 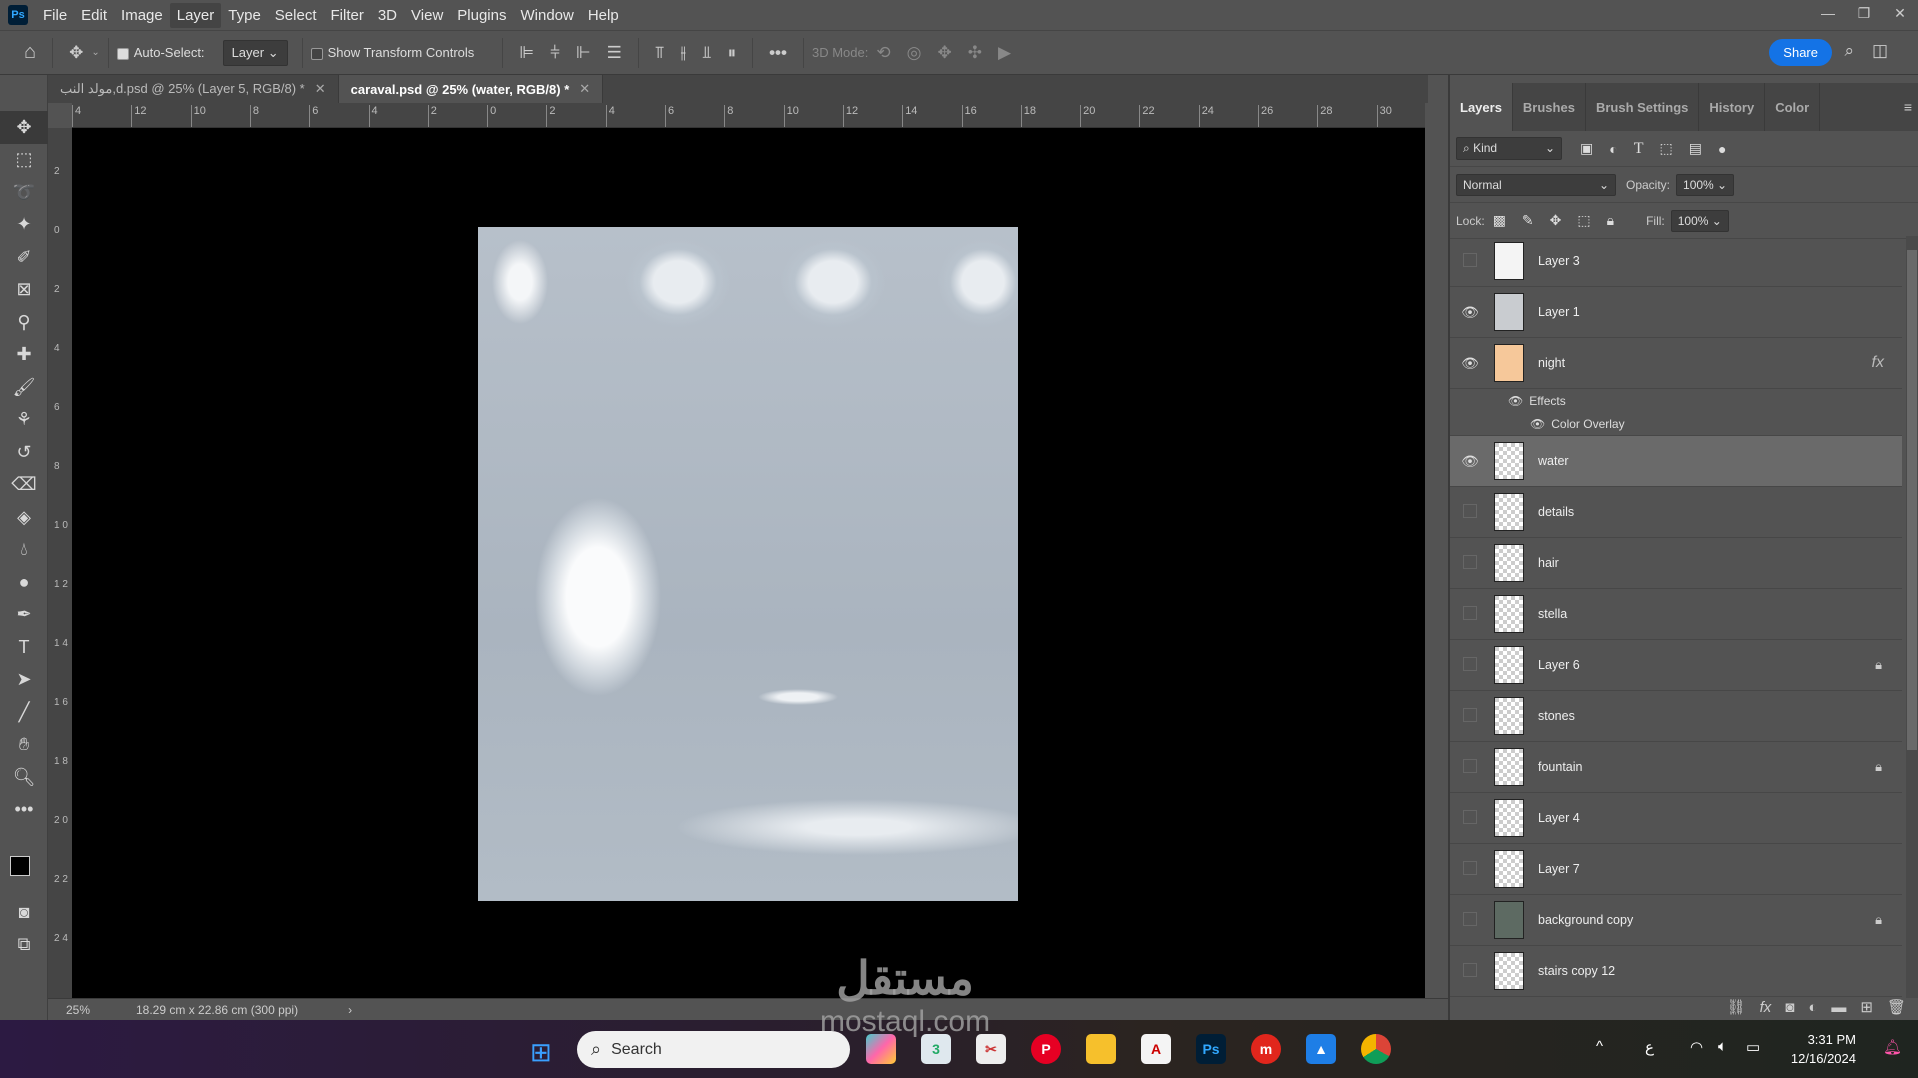 What do you see at coordinates (24, 615) in the screenshot?
I see `pen-tool-icon: ✒` at bounding box center [24, 615].